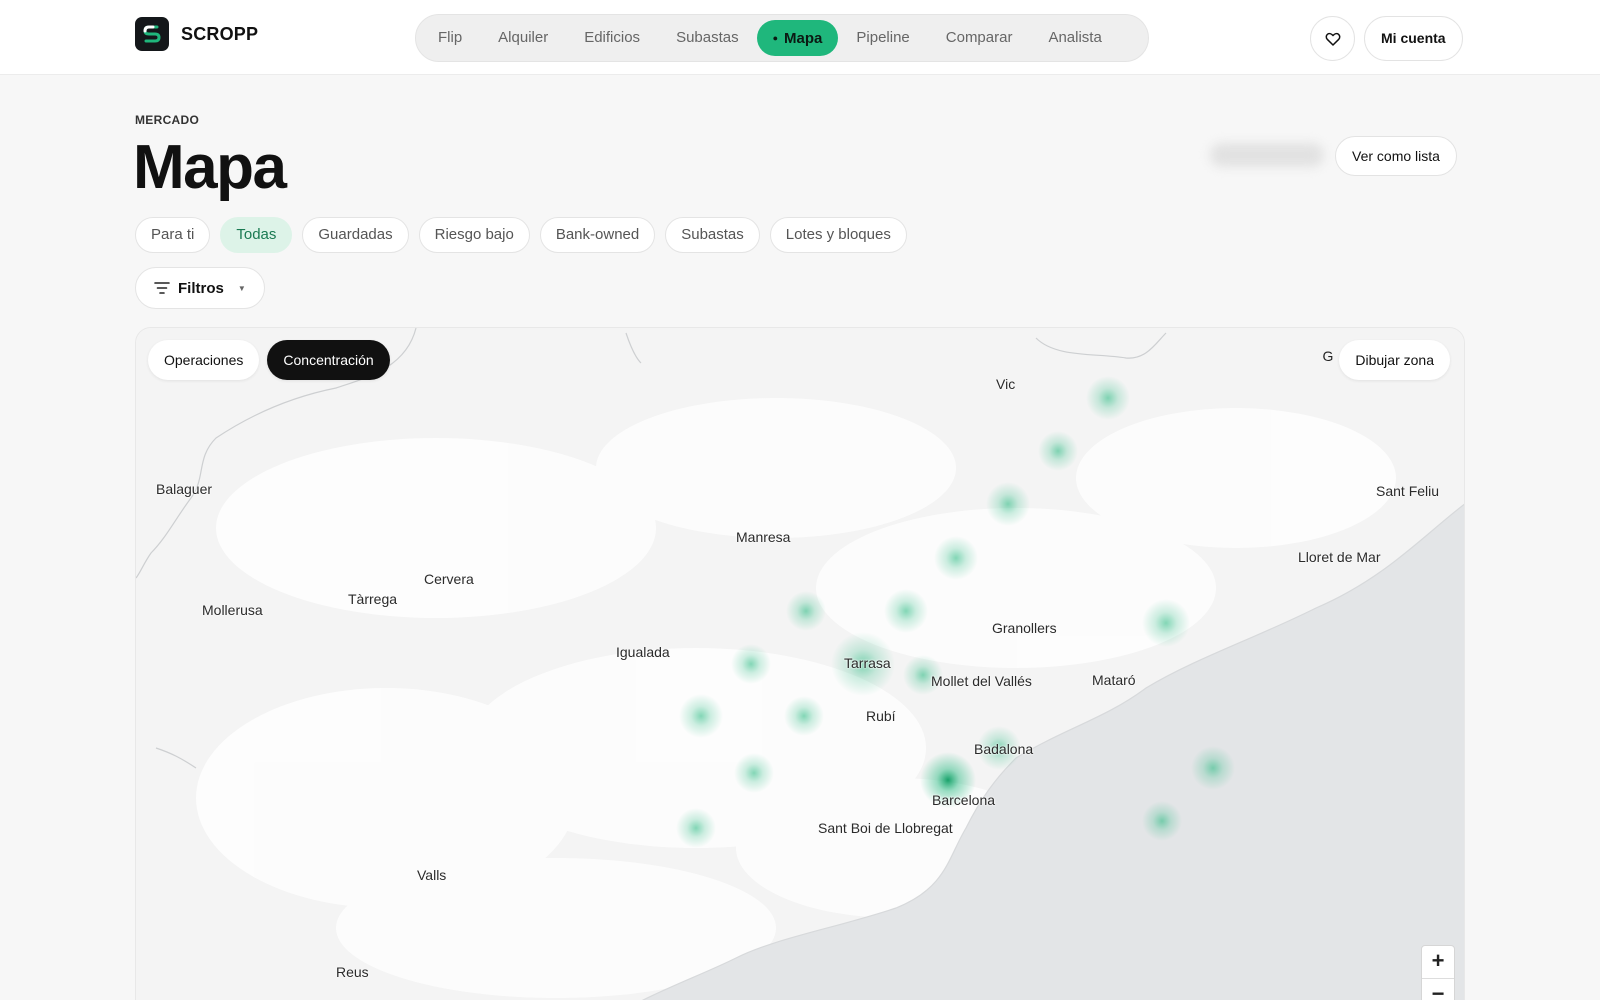  What do you see at coordinates (220, 33) in the screenshot?
I see `brand-name: SCROPP` at bounding box center [220, 33].